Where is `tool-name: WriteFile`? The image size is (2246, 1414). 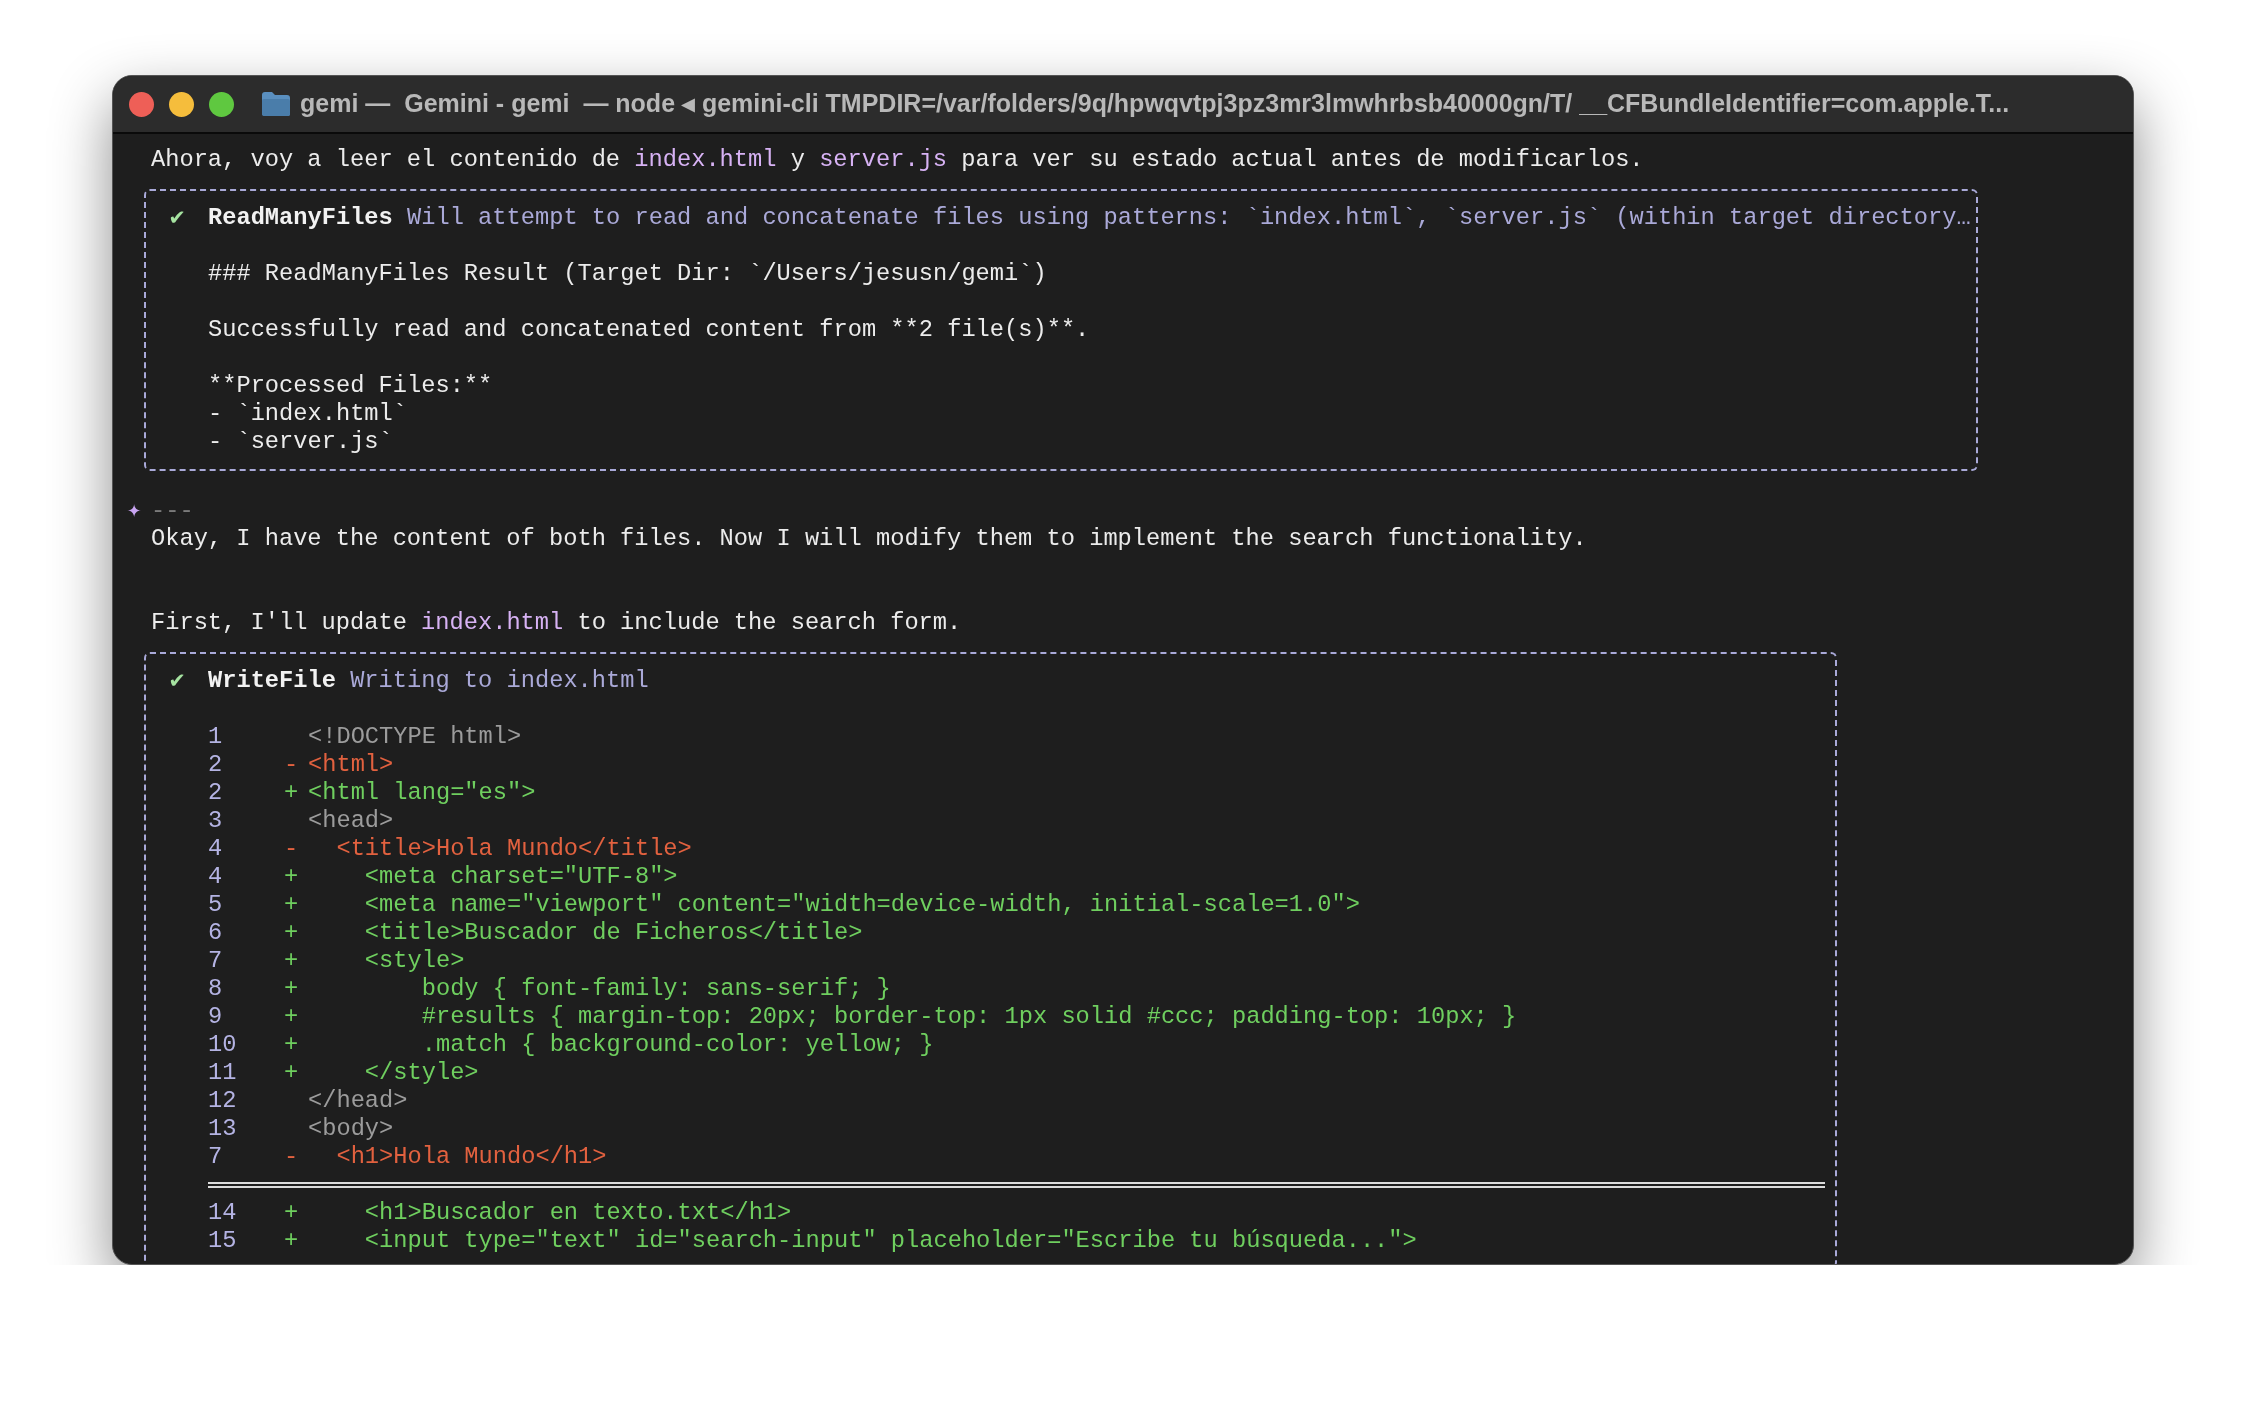 tool-name: WriteFile is located at coordinates (272, 681).